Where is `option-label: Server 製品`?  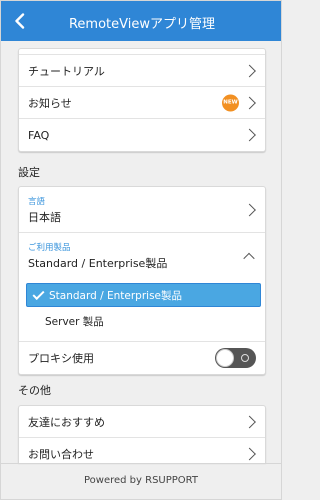
option-label: Server 製品 is located at coordinates (74, 321).